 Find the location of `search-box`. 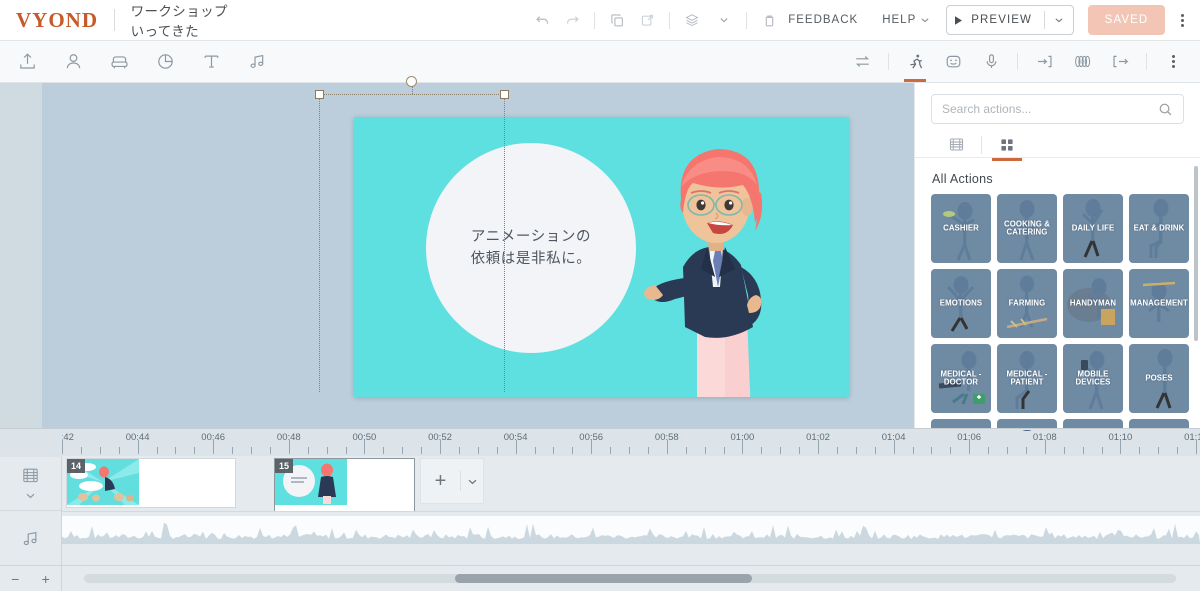

search-box is located at coordinates (1057, 109).